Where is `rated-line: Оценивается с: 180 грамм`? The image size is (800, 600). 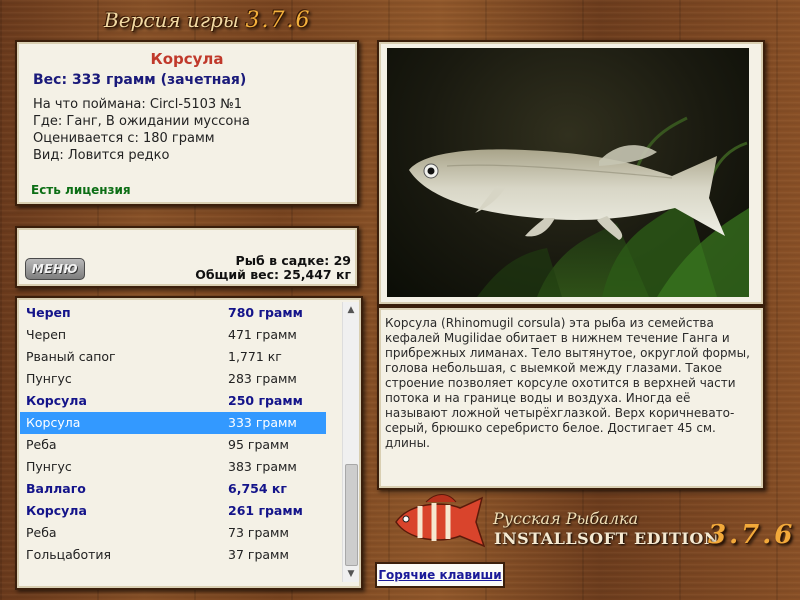
rated-line: Оценивается с: 180 грамм is located at coordinates (124, 138).